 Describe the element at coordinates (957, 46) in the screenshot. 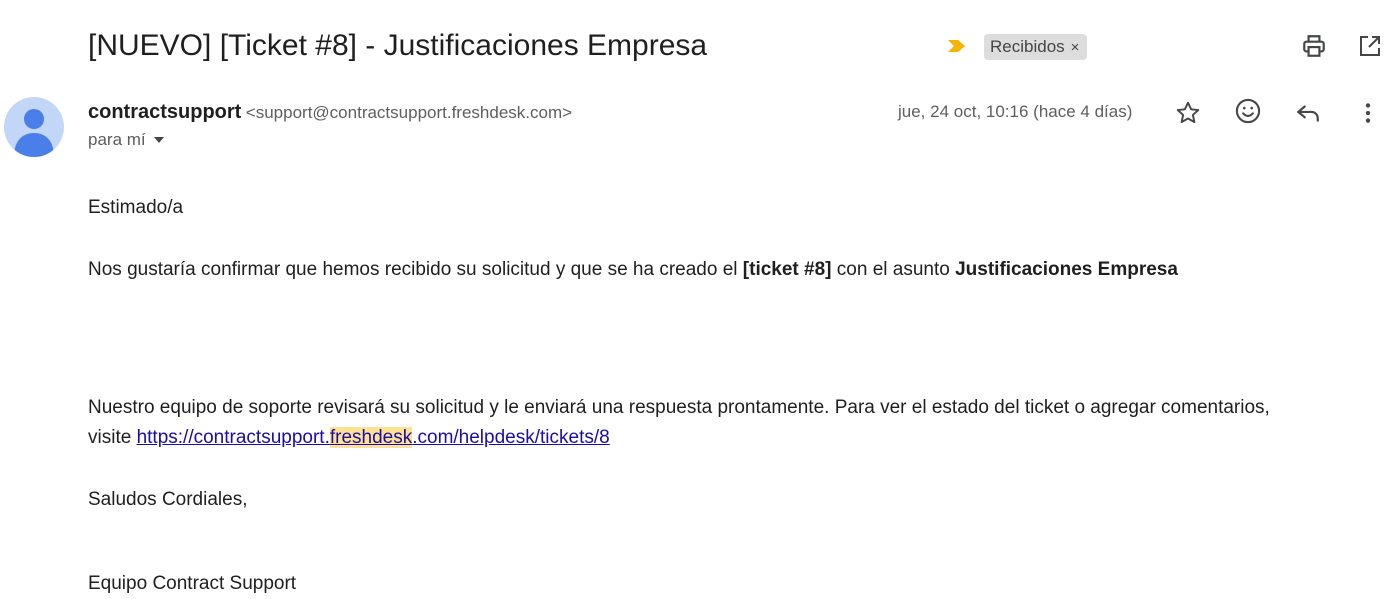

I see `importance-marker-icon` at that location.